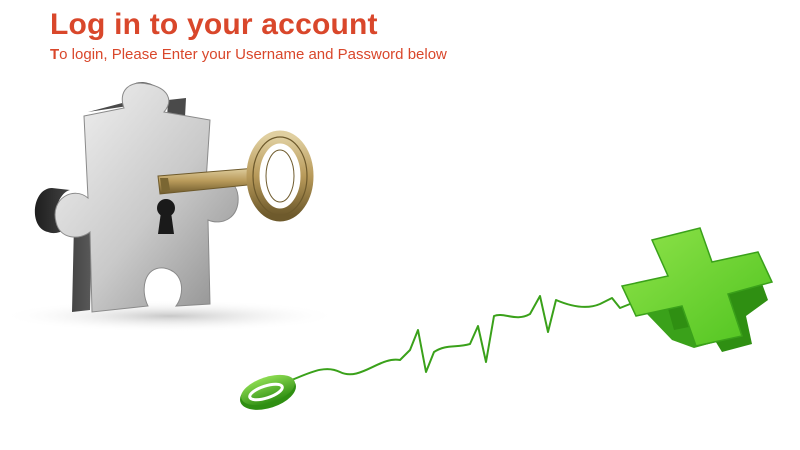  What do you see at coordinates (697, 289) in the screenshot?
I see `green-plus-cross-icon` at bounding box center [697, 289].